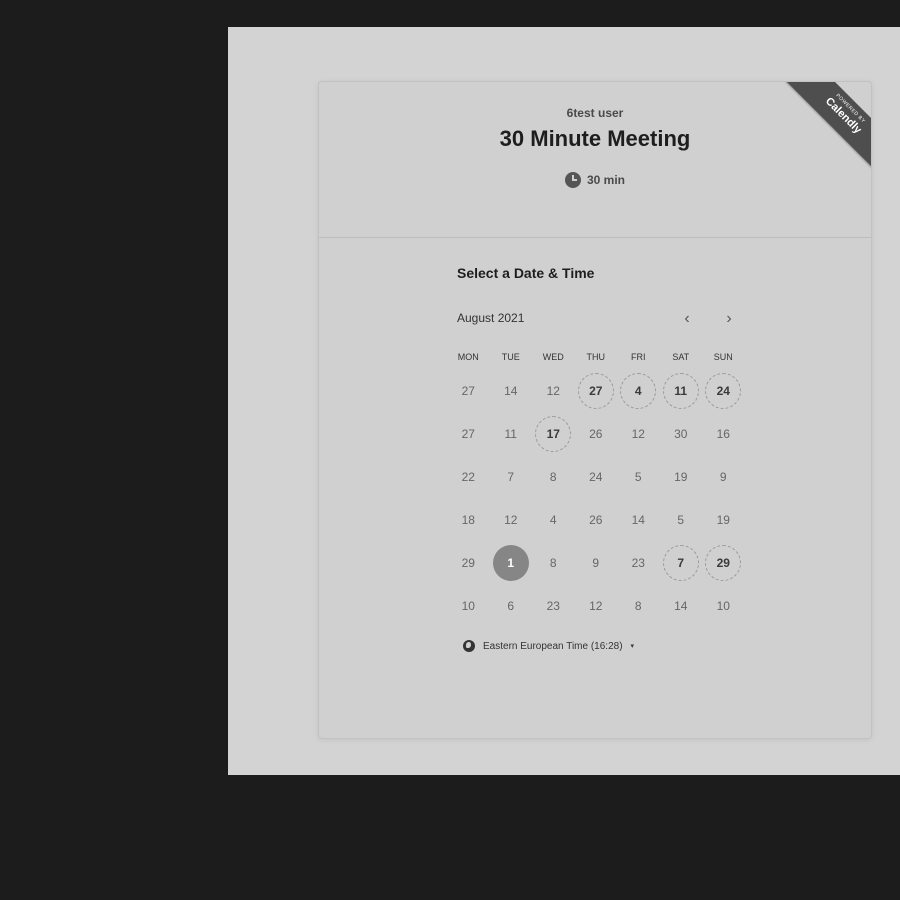  What do you see at coordinates (723, 433) in the screenshot?
I see `calendar-day: 16` at bounding box center [723, 433].